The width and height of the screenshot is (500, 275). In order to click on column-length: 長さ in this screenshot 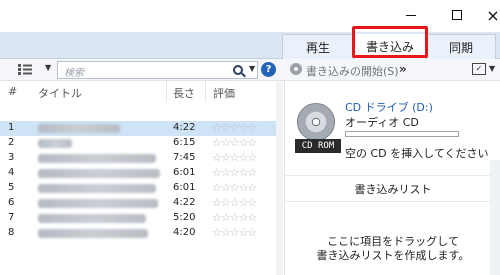, I will do `click(184, 93)`.